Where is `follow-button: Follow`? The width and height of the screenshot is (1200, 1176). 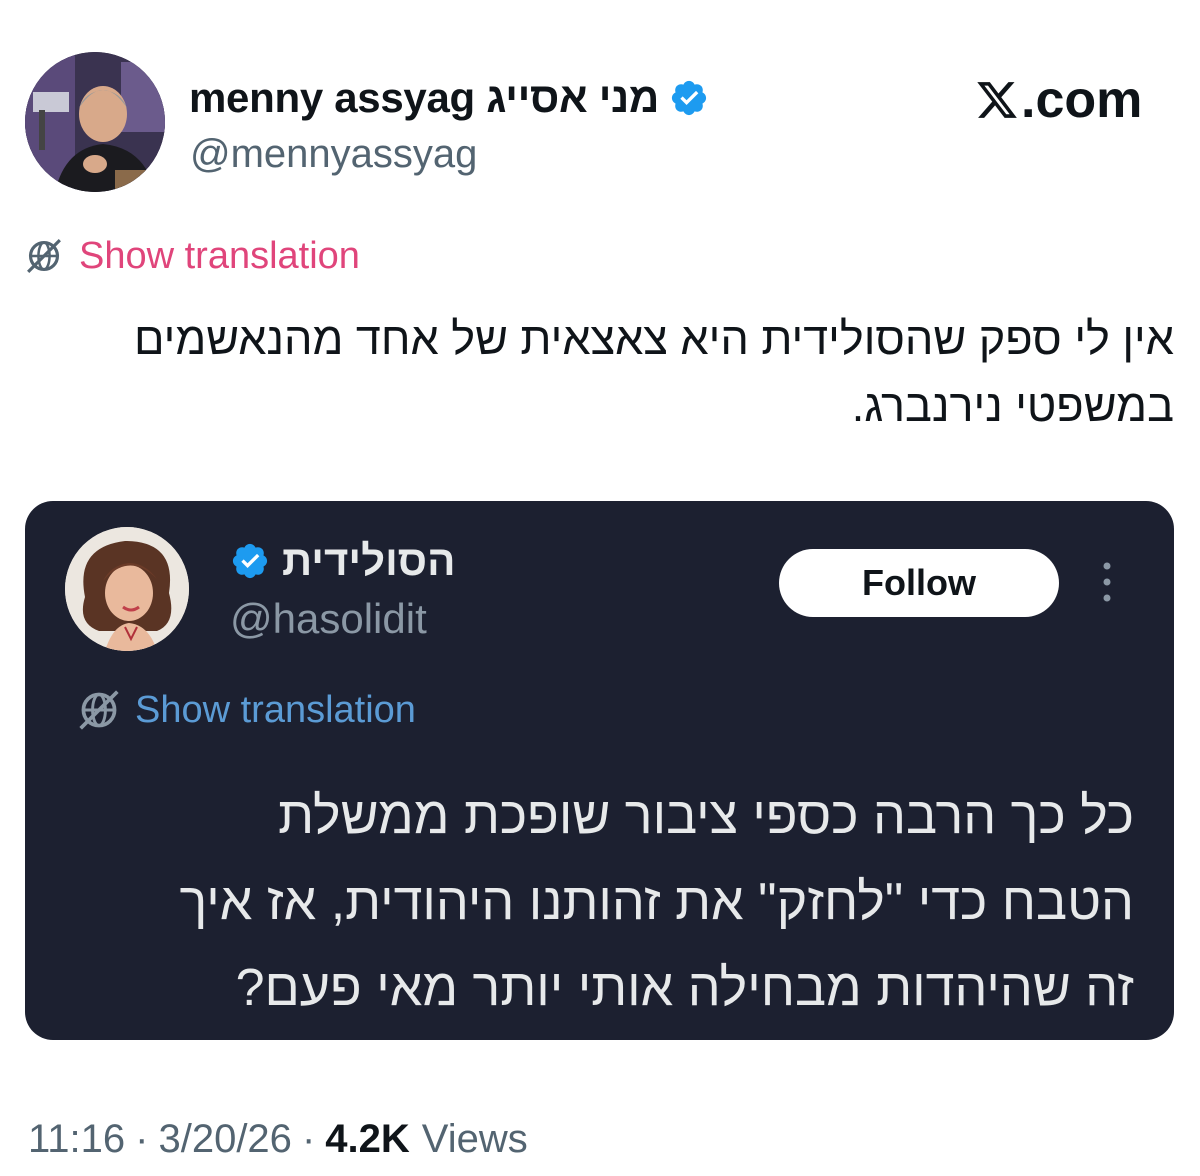 follow-button: Follow is located at coordinates (919, 583).